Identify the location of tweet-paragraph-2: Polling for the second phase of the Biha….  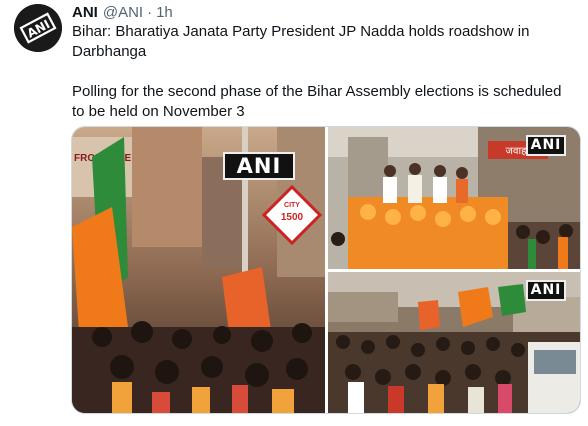
(317, 101).